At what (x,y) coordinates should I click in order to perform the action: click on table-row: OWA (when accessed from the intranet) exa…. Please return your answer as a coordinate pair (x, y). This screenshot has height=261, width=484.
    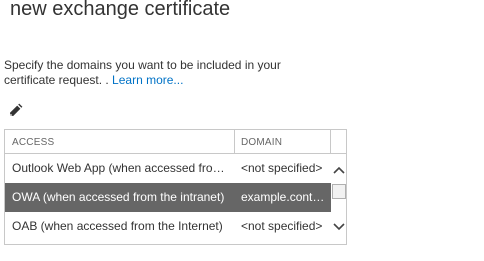
    Looking at the image, I should click on (168, 197).